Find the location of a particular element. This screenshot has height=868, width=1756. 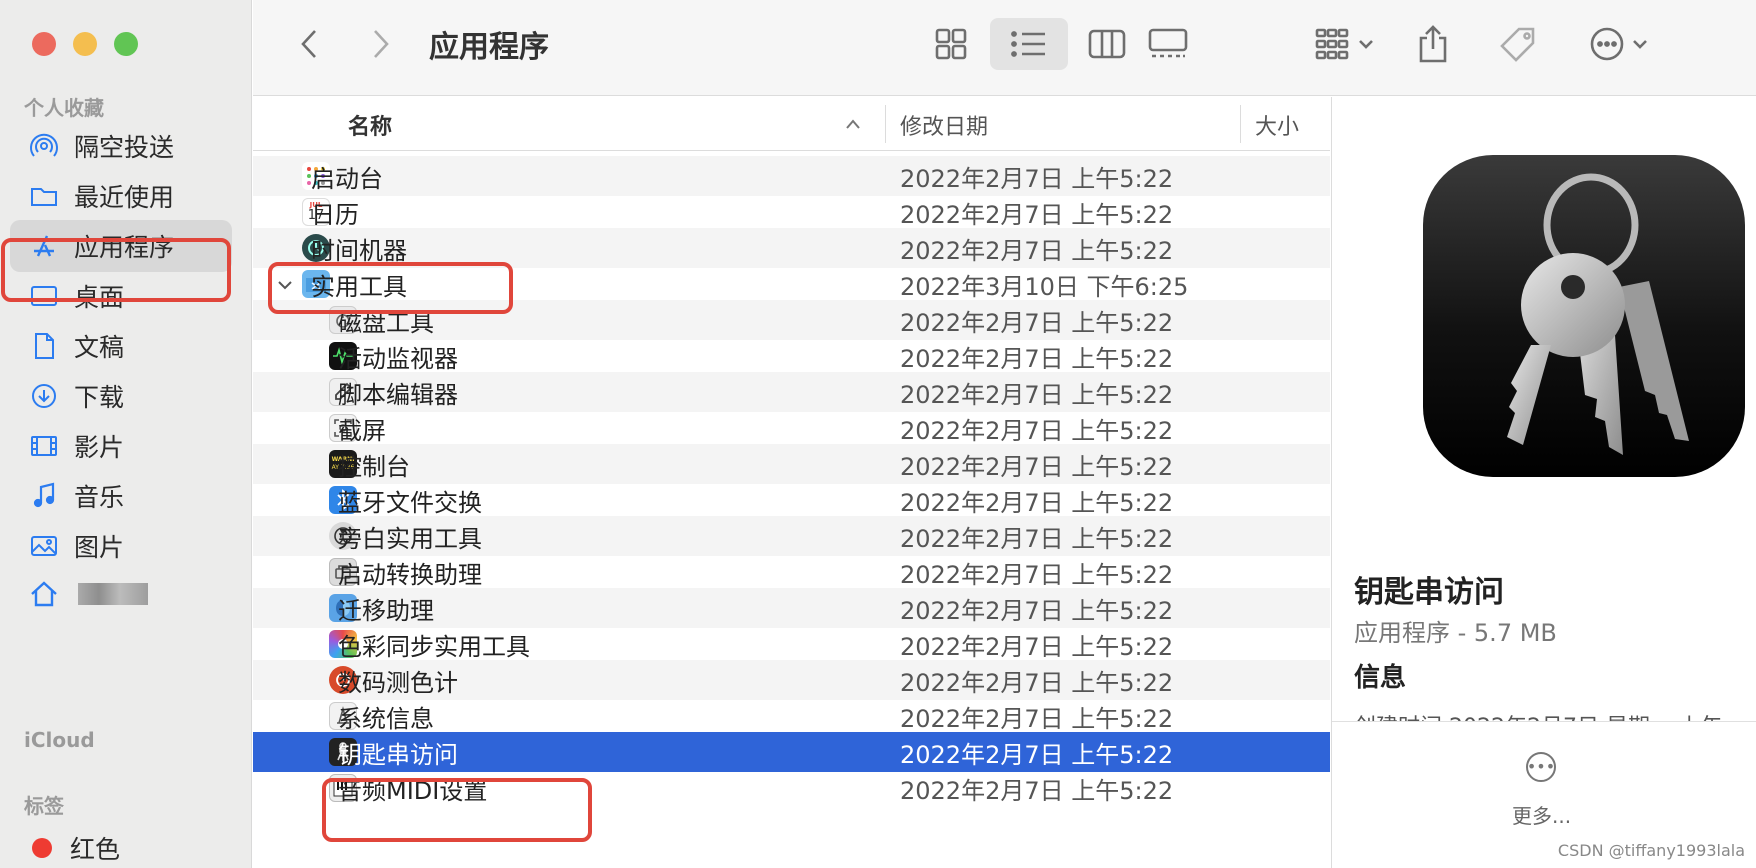

sidebar-item-music: 音乐 is located at coordinates (121, 496).